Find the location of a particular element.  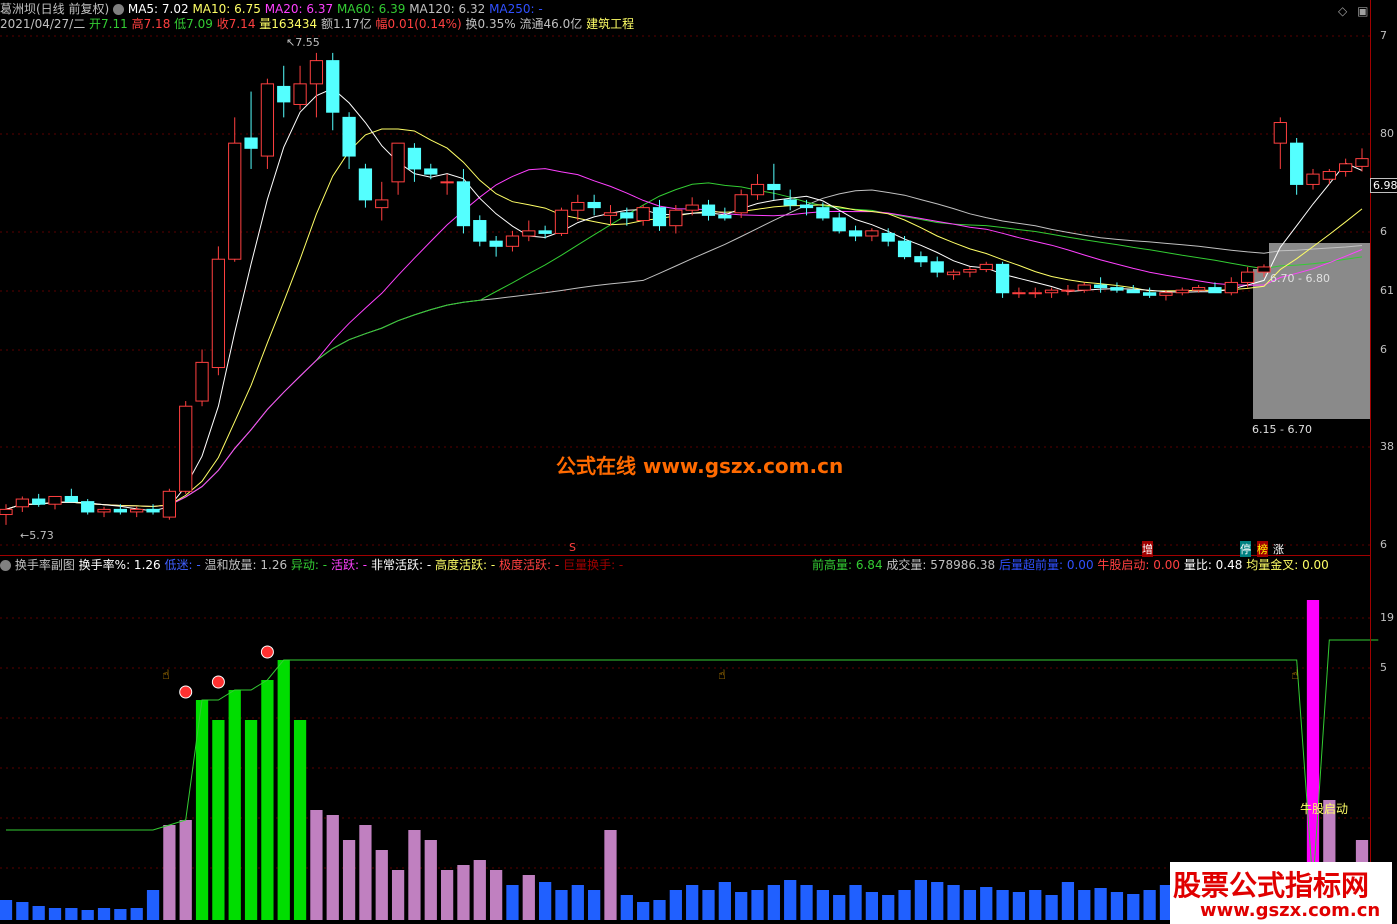

sub-title: 换手率副图 is located at coordinates (45, 565).